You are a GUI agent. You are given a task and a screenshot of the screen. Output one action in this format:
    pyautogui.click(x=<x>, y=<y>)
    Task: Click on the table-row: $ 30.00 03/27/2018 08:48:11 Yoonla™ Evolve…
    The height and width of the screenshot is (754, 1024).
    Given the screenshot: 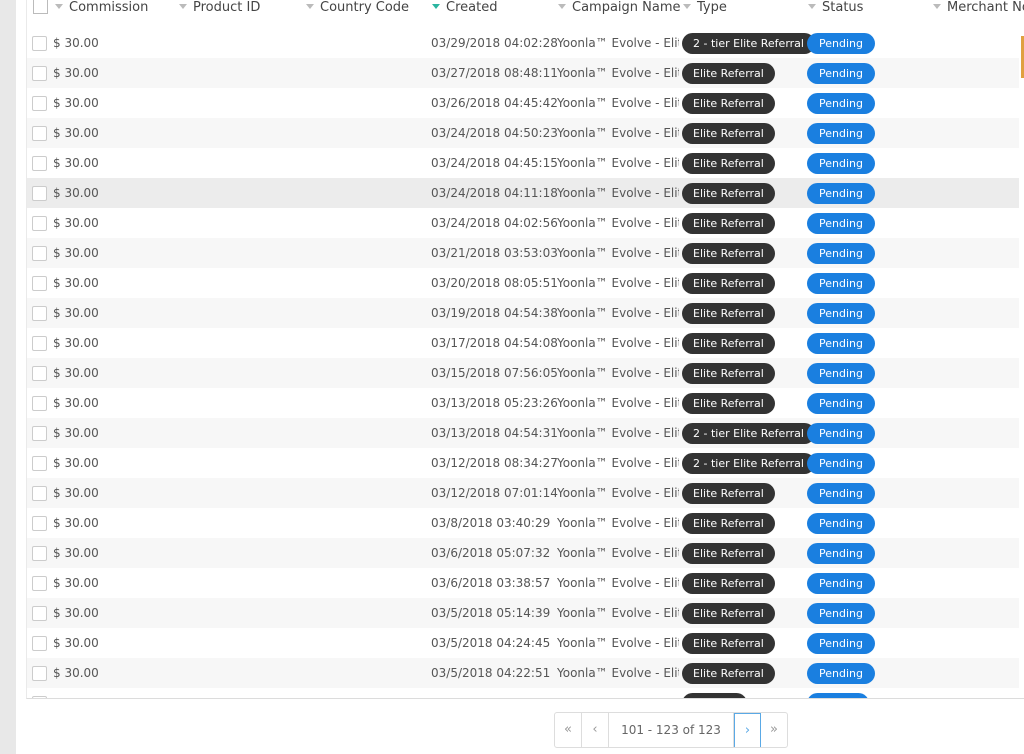 What is the action you would take?
    pyautogui.click(x=525, y=73)
    